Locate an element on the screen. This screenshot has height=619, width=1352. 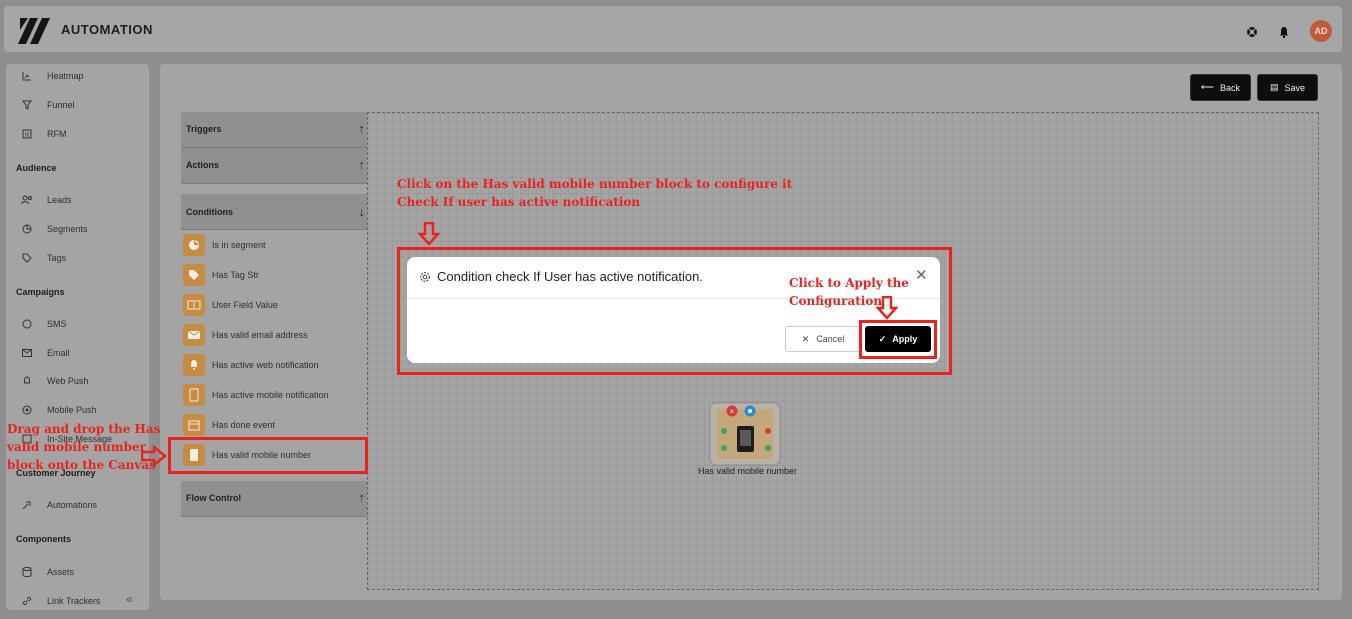
condition-label: Is in segment is located at coordinates (239, 245).